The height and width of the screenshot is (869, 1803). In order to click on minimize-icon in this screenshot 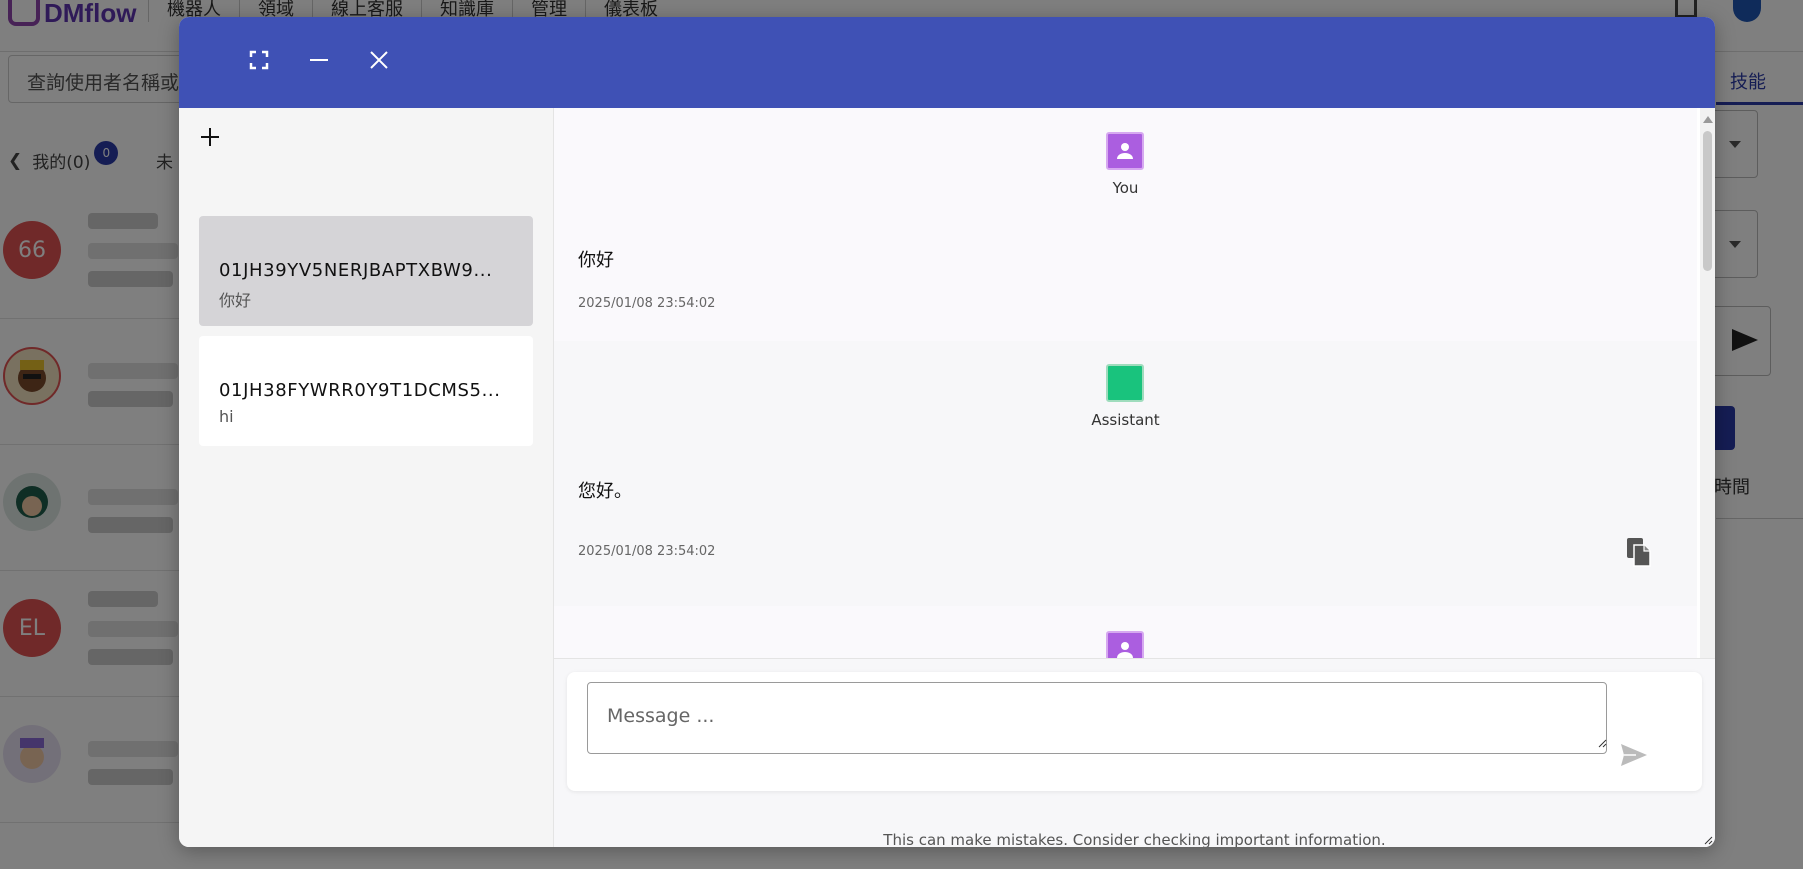, I will do `click(319, 60)`.